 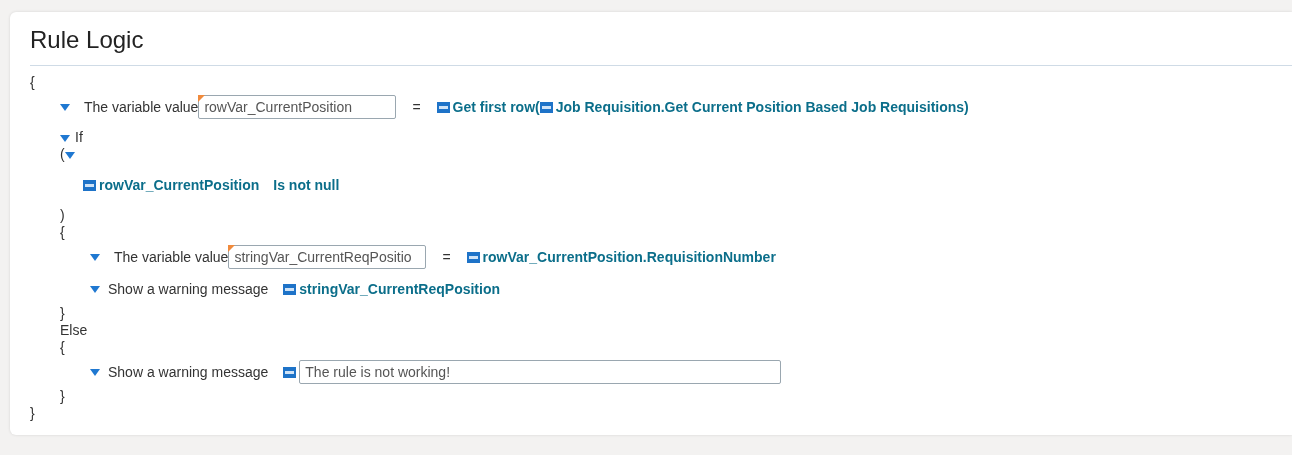 What do you see at coordinates (62, 215) in the screenshot?
I see `code-text: )` at bounding box center [62, 215].